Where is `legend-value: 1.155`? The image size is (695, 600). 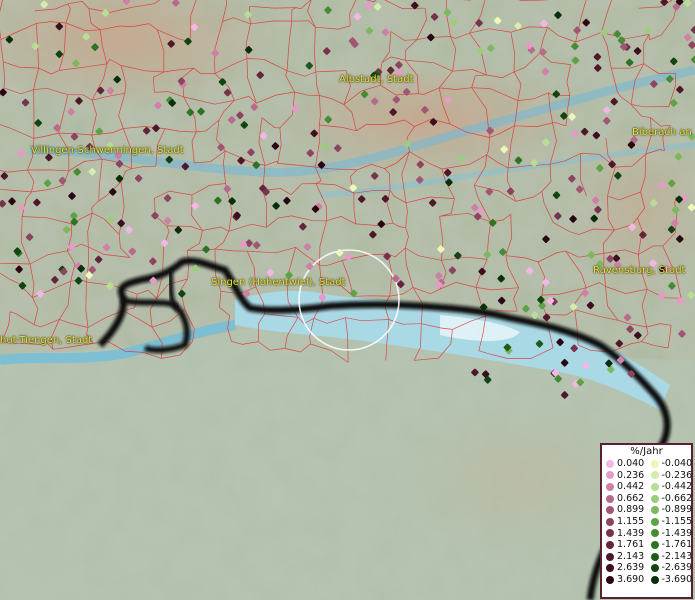 legend-value: 1.155 is located at coordinates (631, 521).